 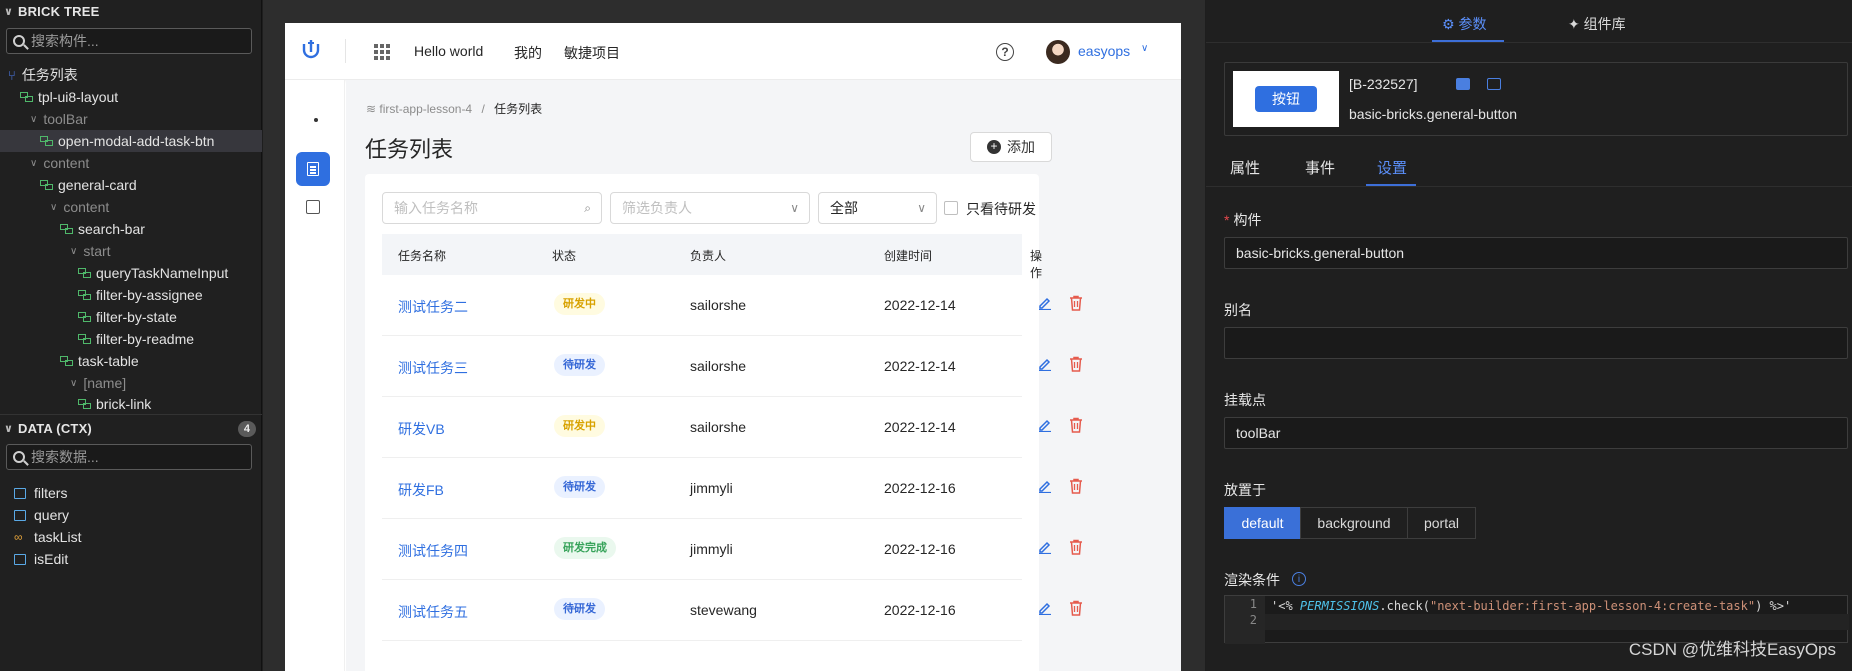 What do you see at coordinates (1536, 253) in the screenshot?
I see `brick-field: basic-bricks.general-button` at bounding box center [1536, 253].